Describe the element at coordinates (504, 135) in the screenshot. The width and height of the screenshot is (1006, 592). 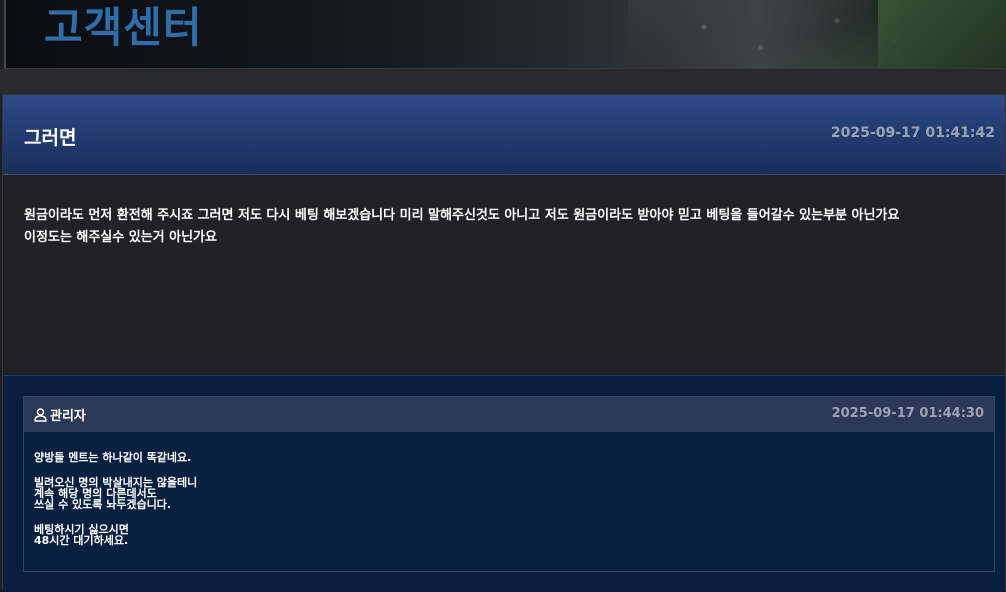
I see `post-header: 그러면 2025-09-17 01:41:42` at that location.